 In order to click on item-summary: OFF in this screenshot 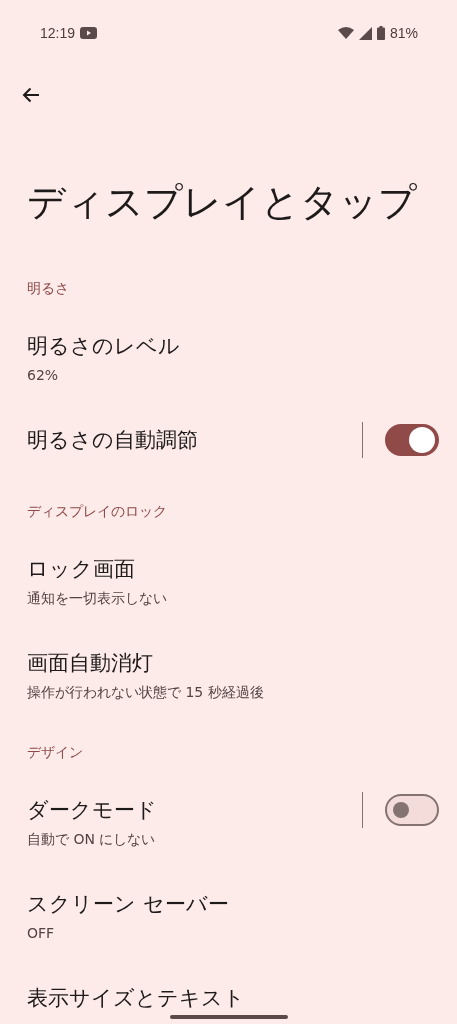, I will do `click(41, 933)`.